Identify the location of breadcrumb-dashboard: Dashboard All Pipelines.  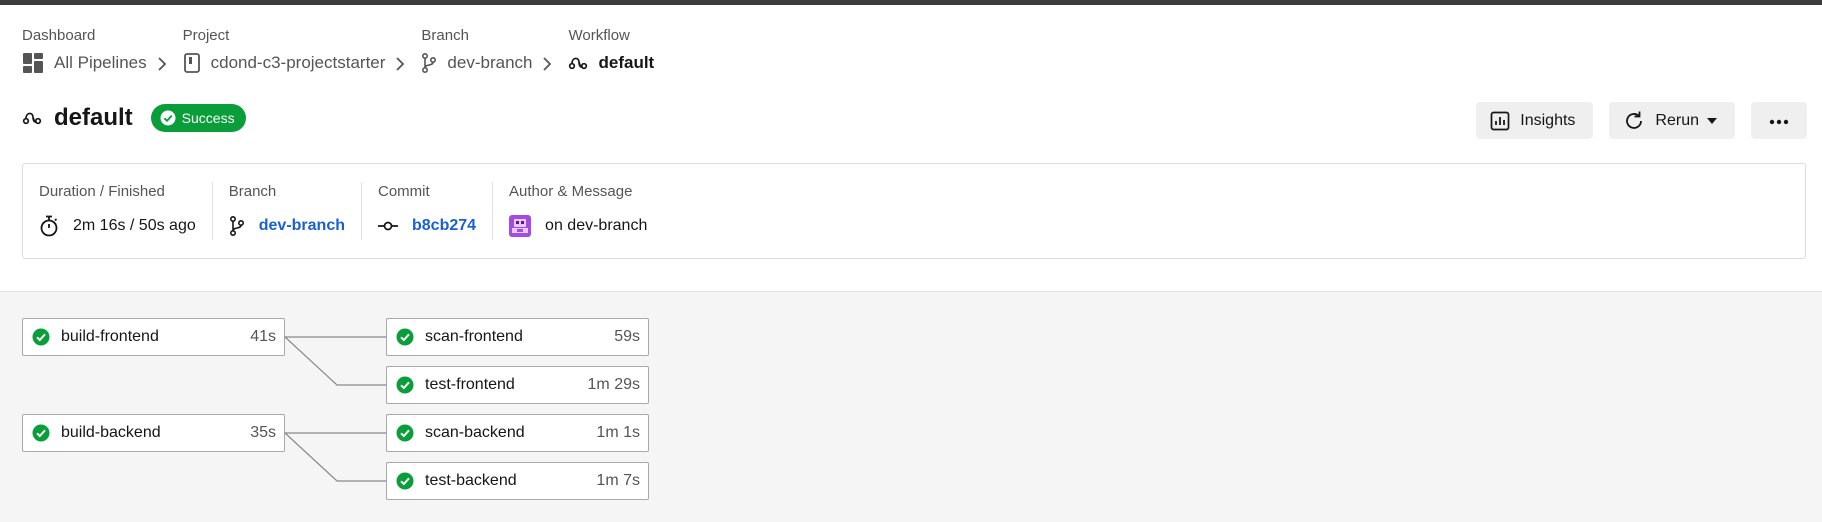
(84, 51).